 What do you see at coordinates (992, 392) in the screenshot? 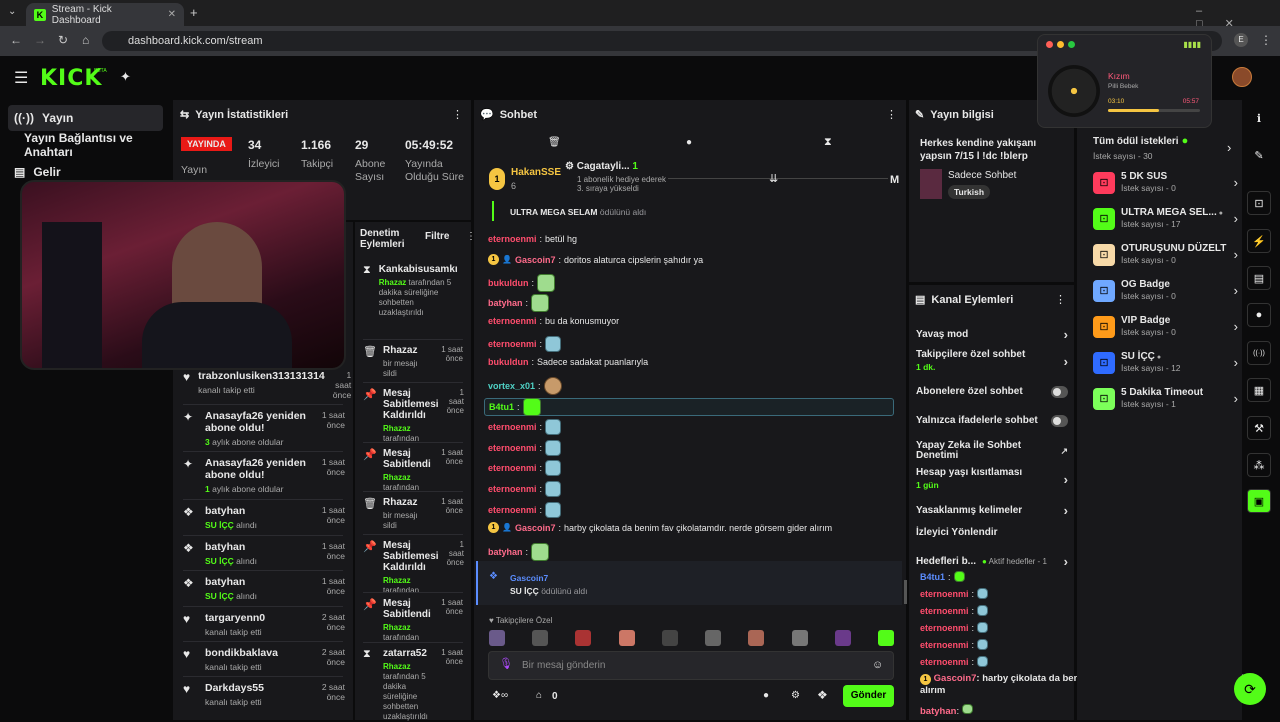
I see `channel-action-row: Abonelere özel sohbet` at bounding box center [992, 392].